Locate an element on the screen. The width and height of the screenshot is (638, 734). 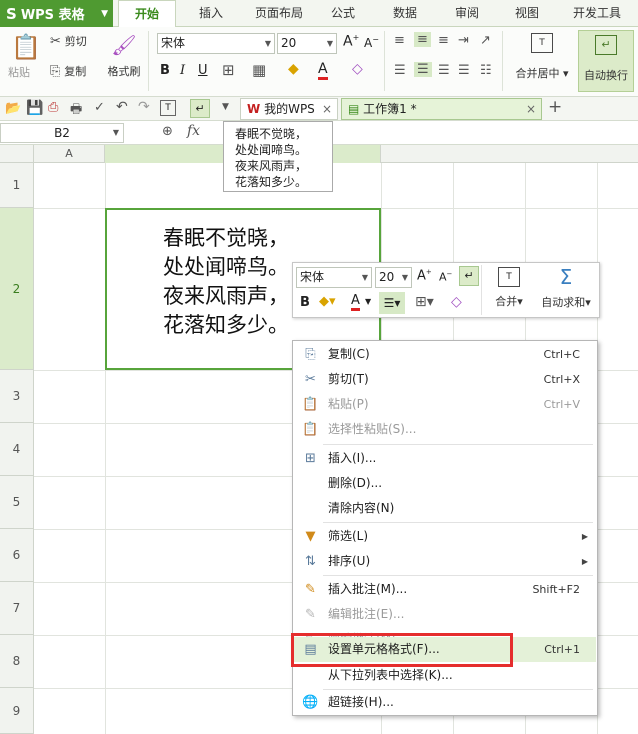
tab-workbook: ▤ 工作簿1 * × is located at coordinates (441, 109).